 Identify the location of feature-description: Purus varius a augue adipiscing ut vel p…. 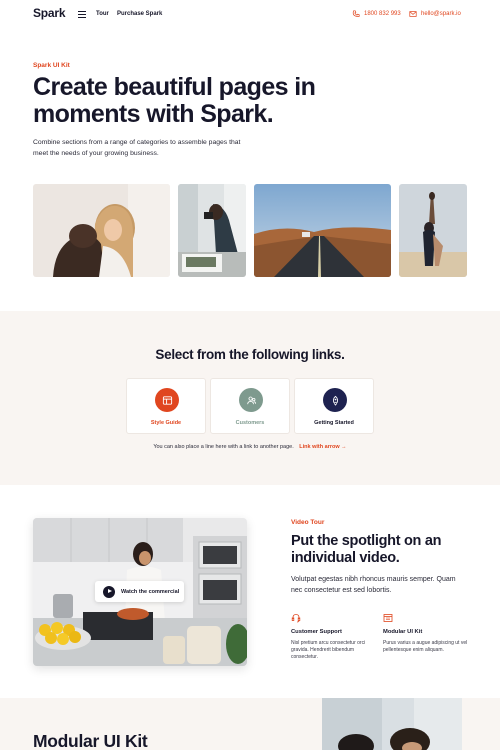
(425, 646).